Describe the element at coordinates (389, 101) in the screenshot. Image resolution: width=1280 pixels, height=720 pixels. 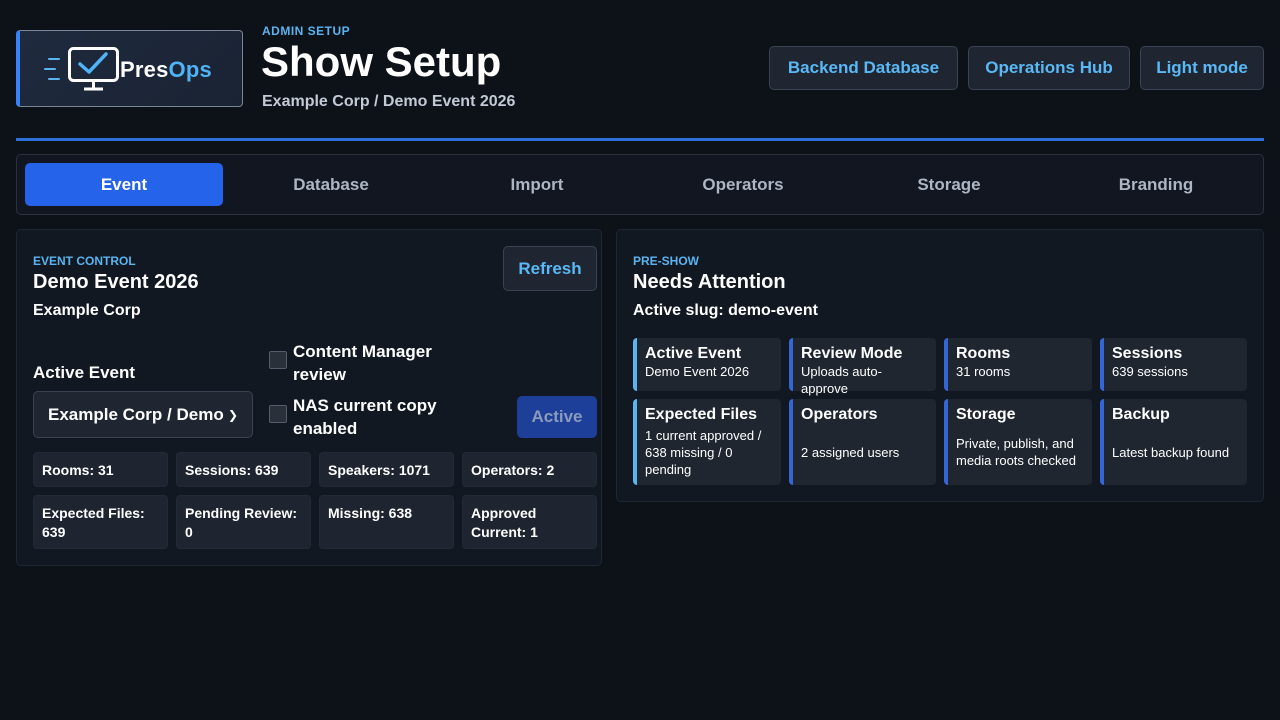
I see `page-subtitle: Example Corp / Demo Event 2026` at that location.